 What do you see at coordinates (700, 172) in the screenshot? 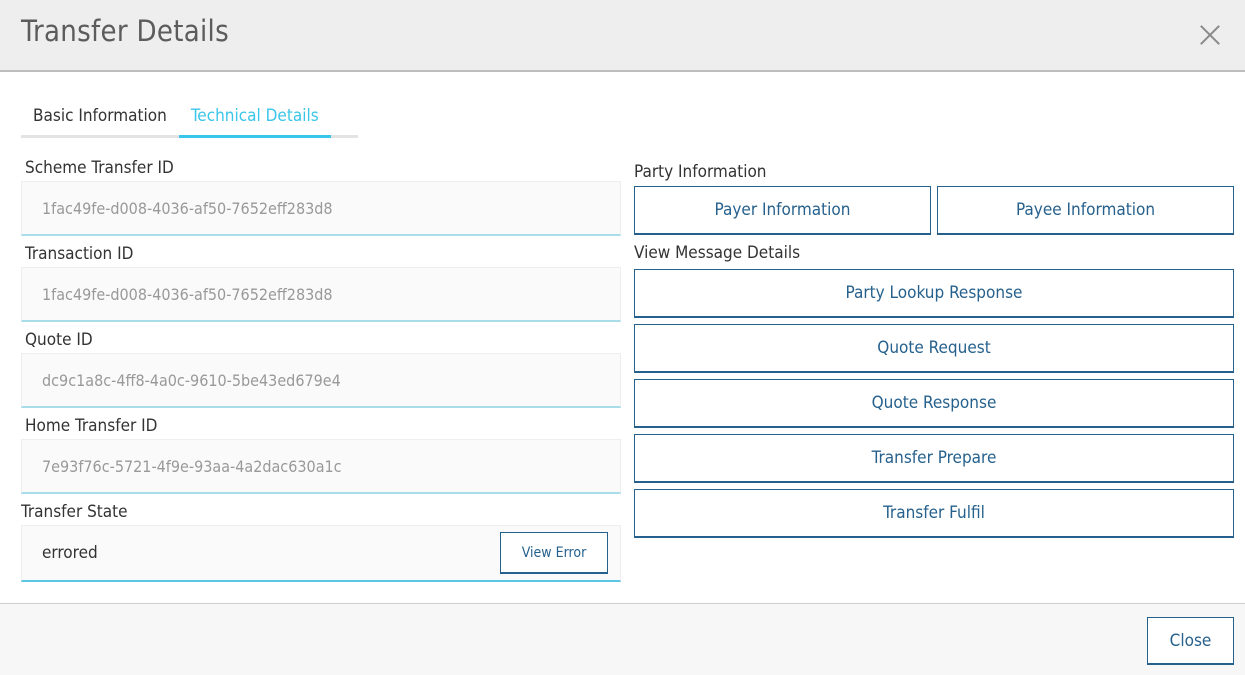
I see `party-information-label: Party Information` at bounding box center [700, 172].